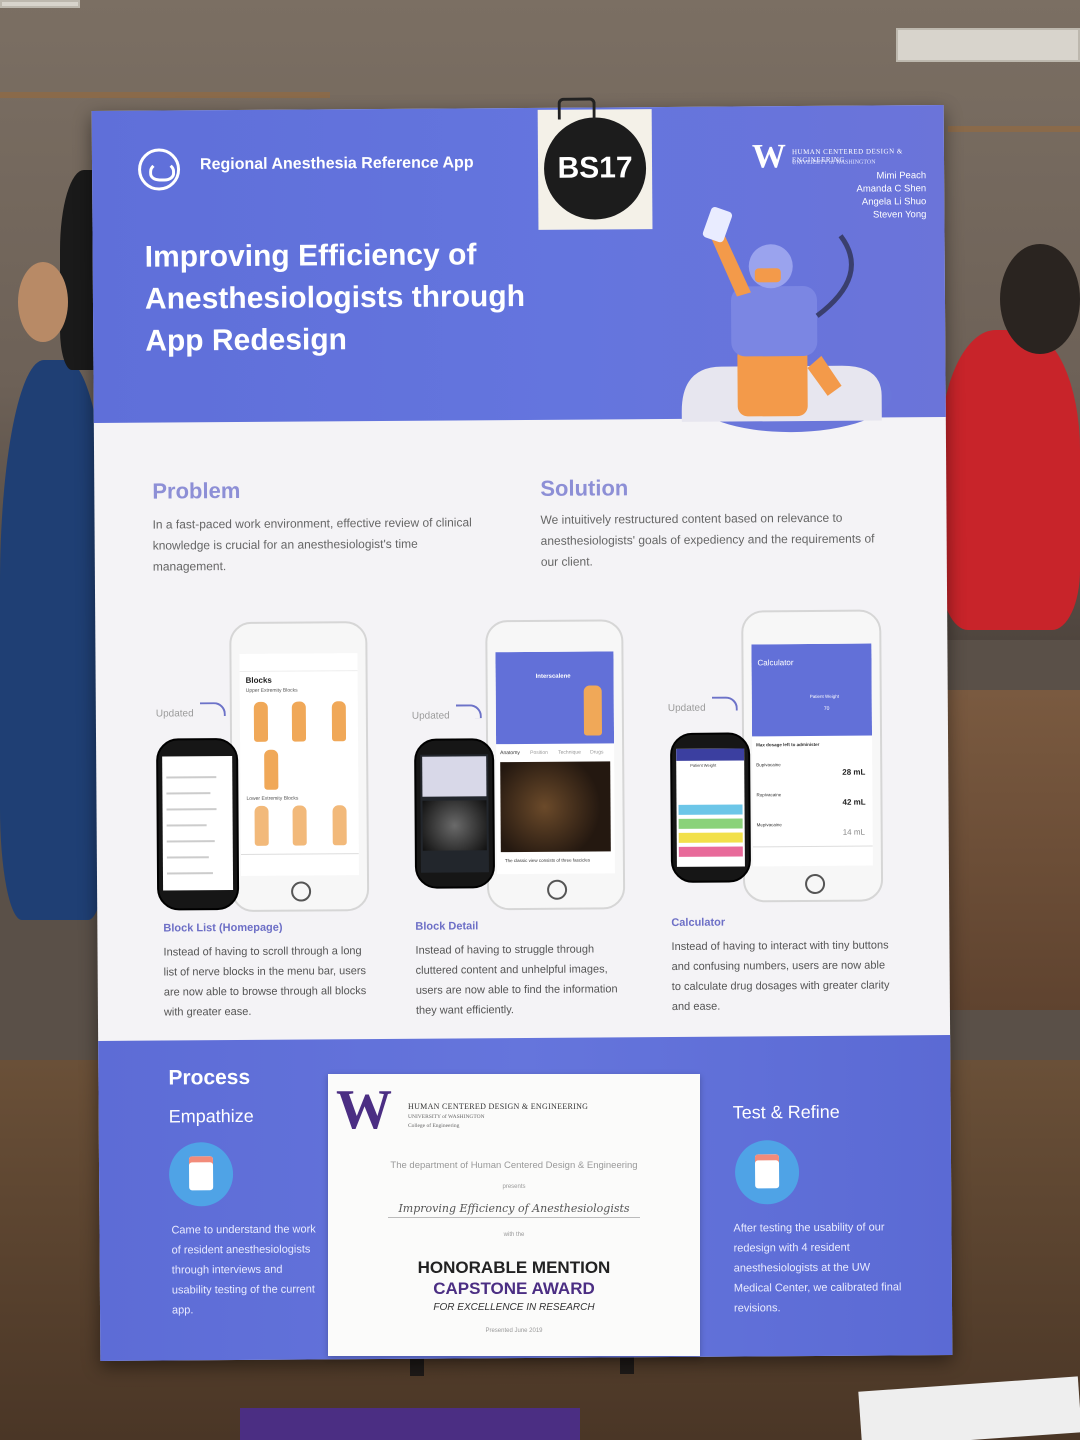  Describe the element at coordinates (514, 1307) in the screenshot. I see `cert-excellence: FOR EXCELLENCE IN RESEARCH` at that location.